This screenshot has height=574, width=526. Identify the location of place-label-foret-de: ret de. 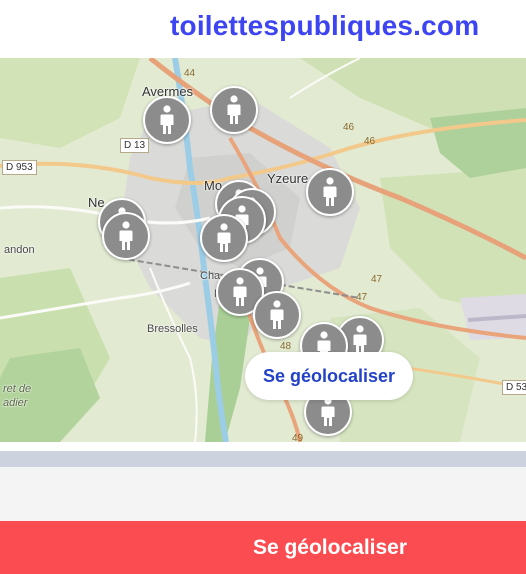
(17, 389).